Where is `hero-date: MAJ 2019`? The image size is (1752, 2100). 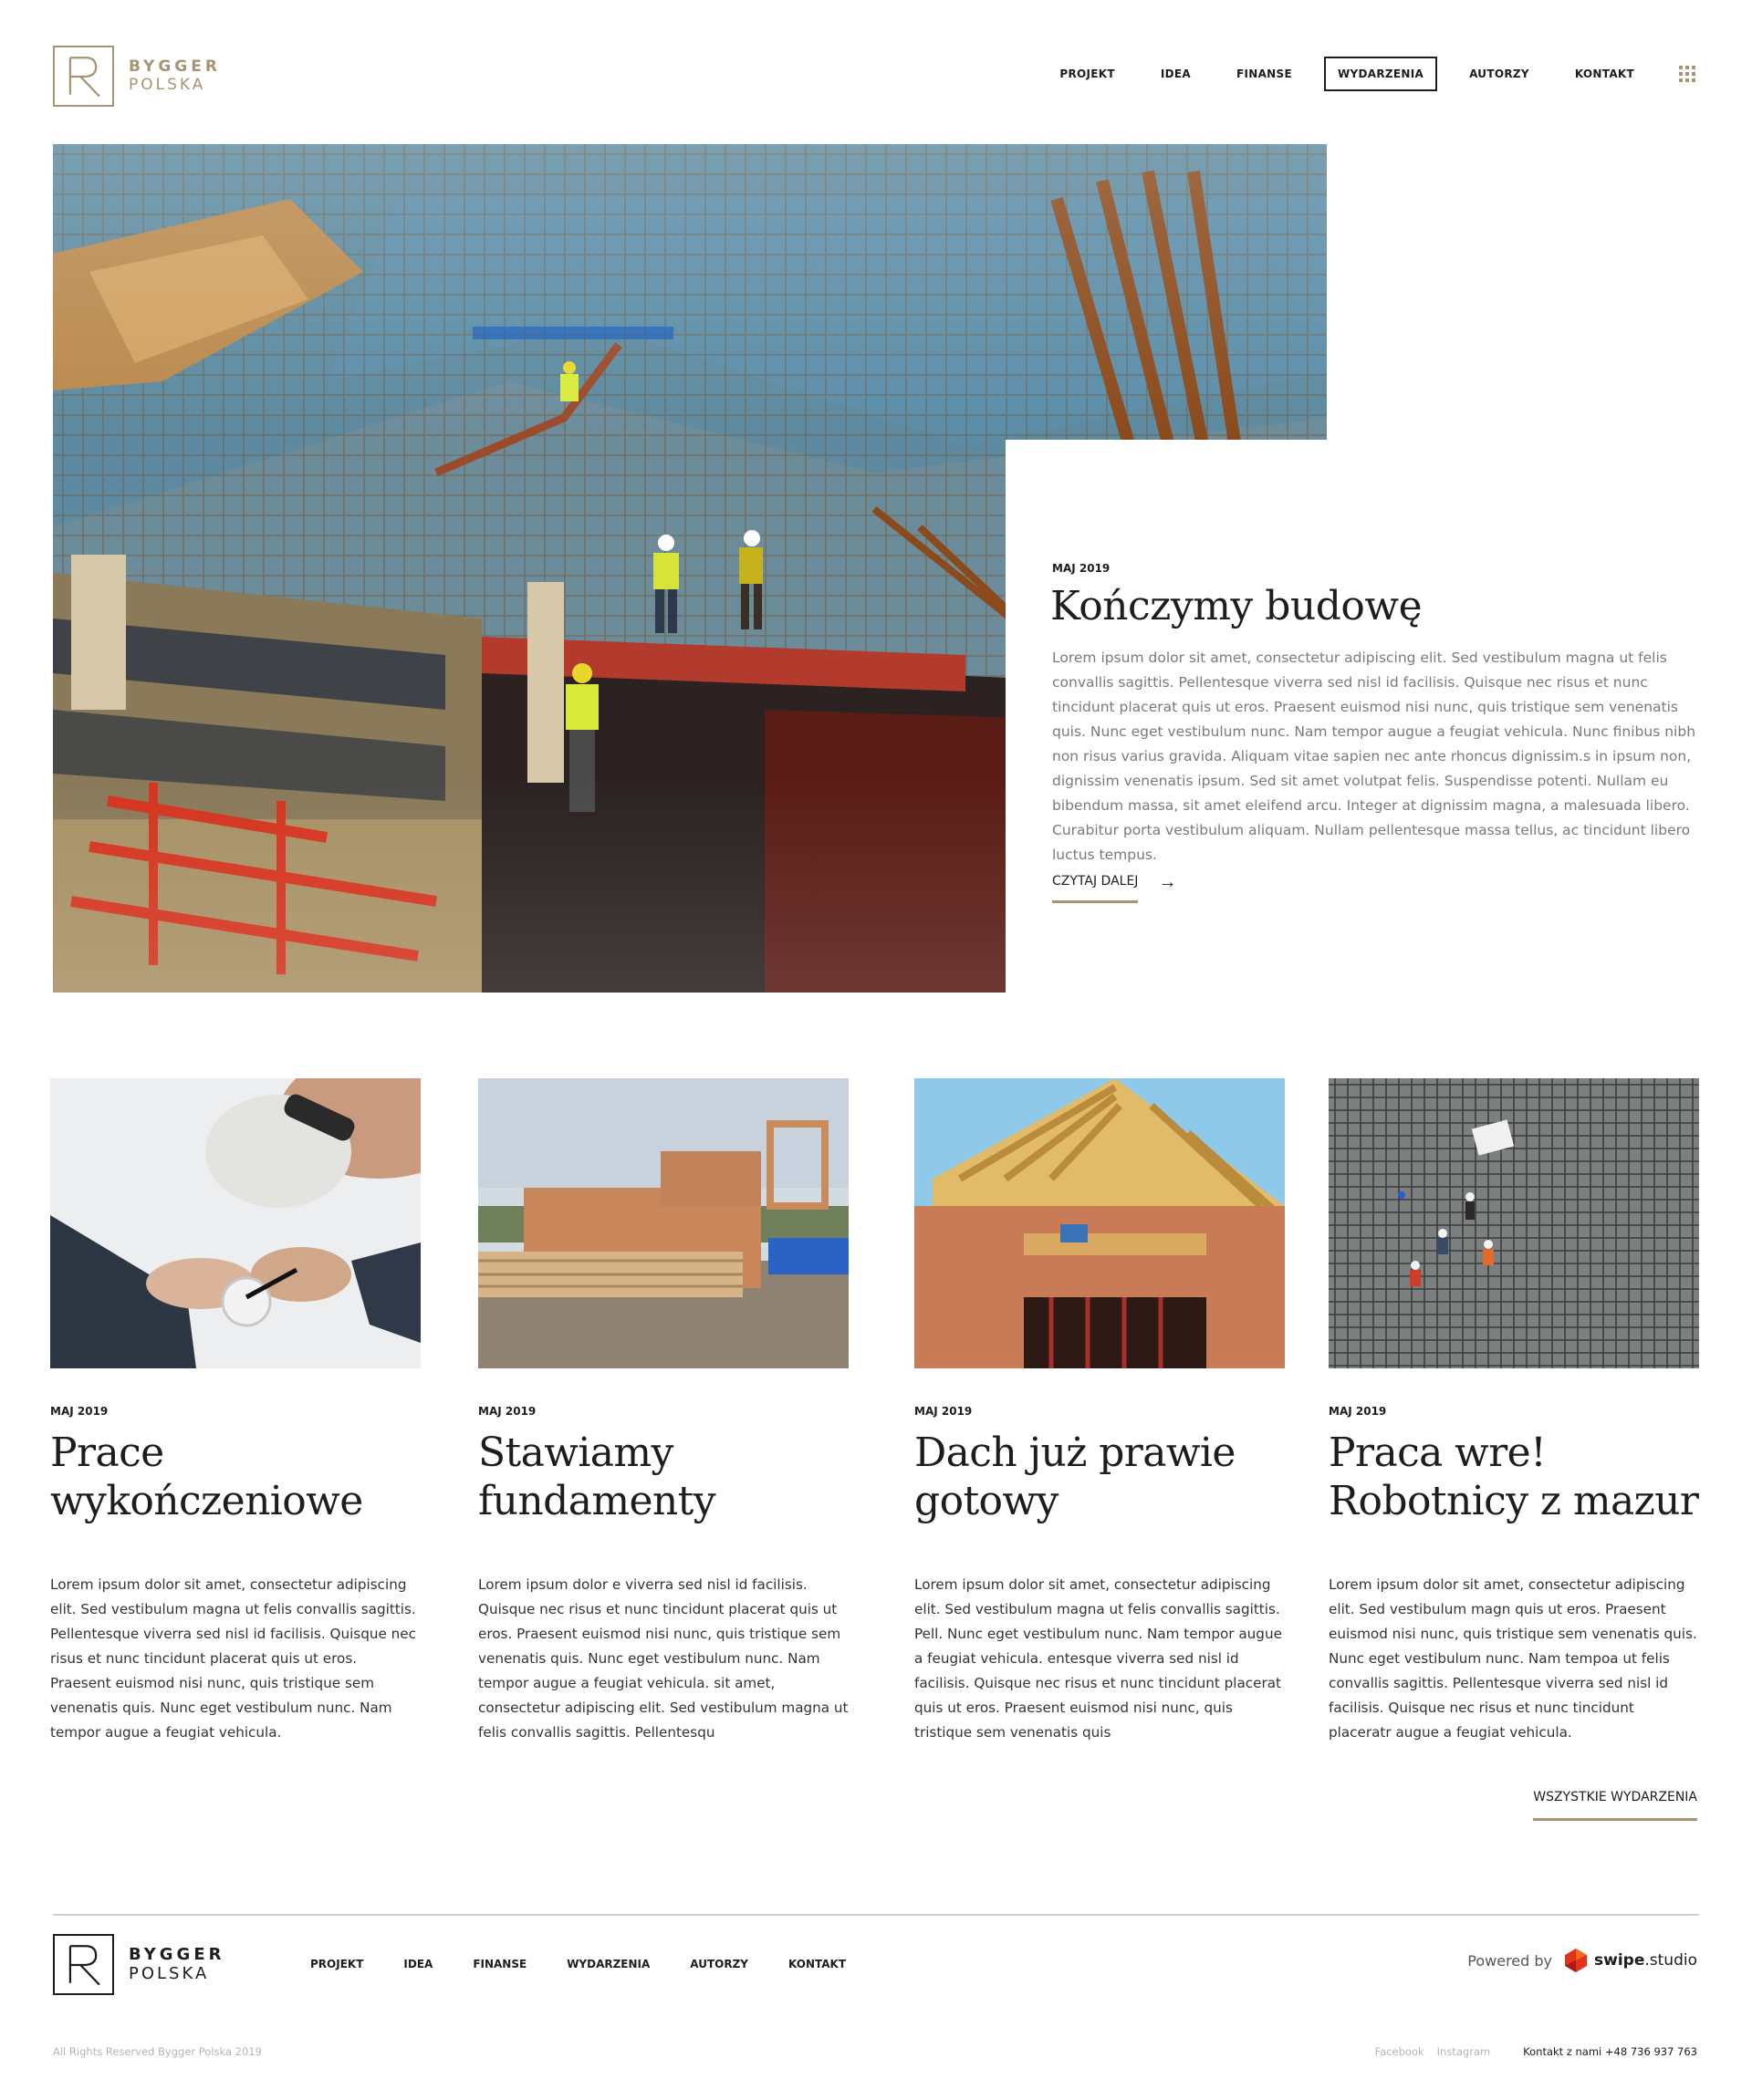 hero-date: MAJ 2019 is located at coordinates (1081, 568).